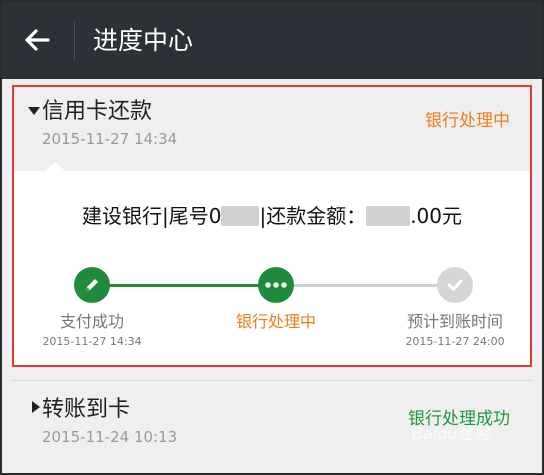 This screenshot has height=475, width=544. I want to click on step-label-processing: 银行处理中, so click(275, 321).